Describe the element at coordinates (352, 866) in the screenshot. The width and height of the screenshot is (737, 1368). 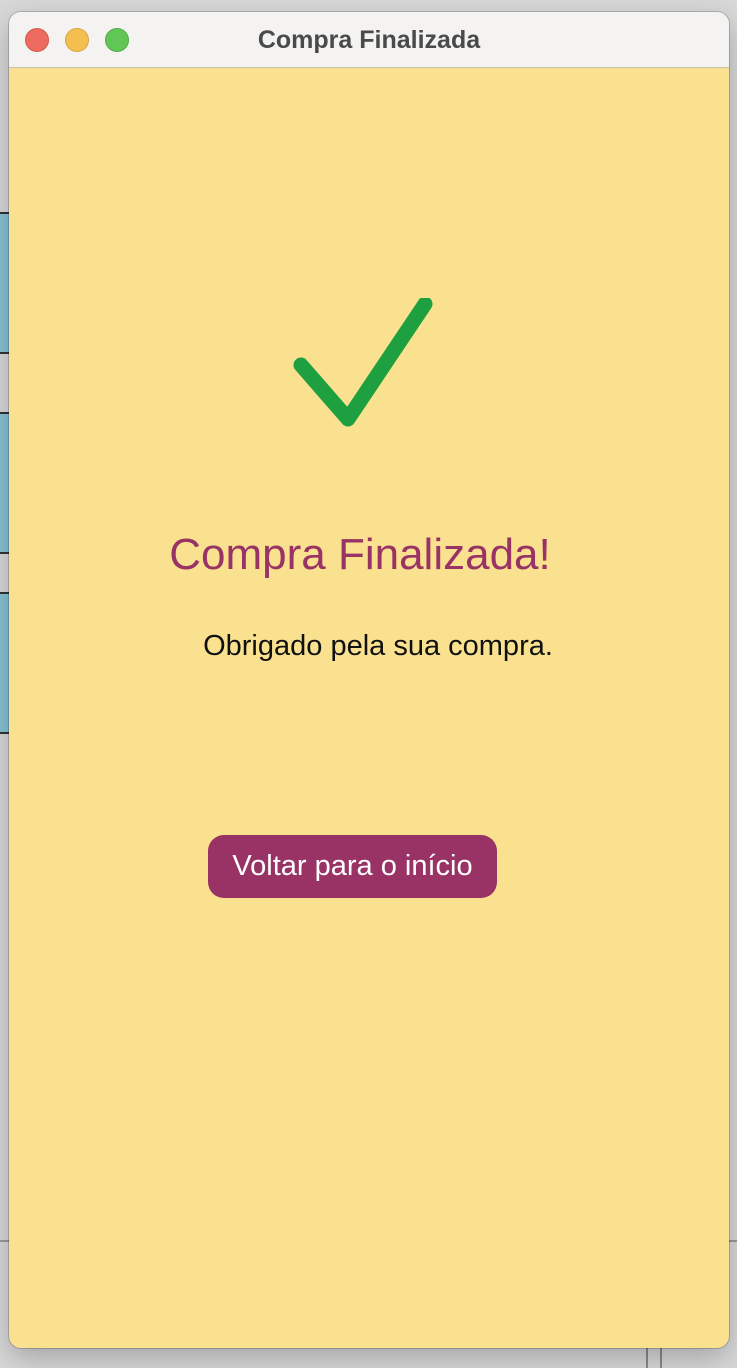
I see `back-to-home-button: Voltar para o início` at that location.